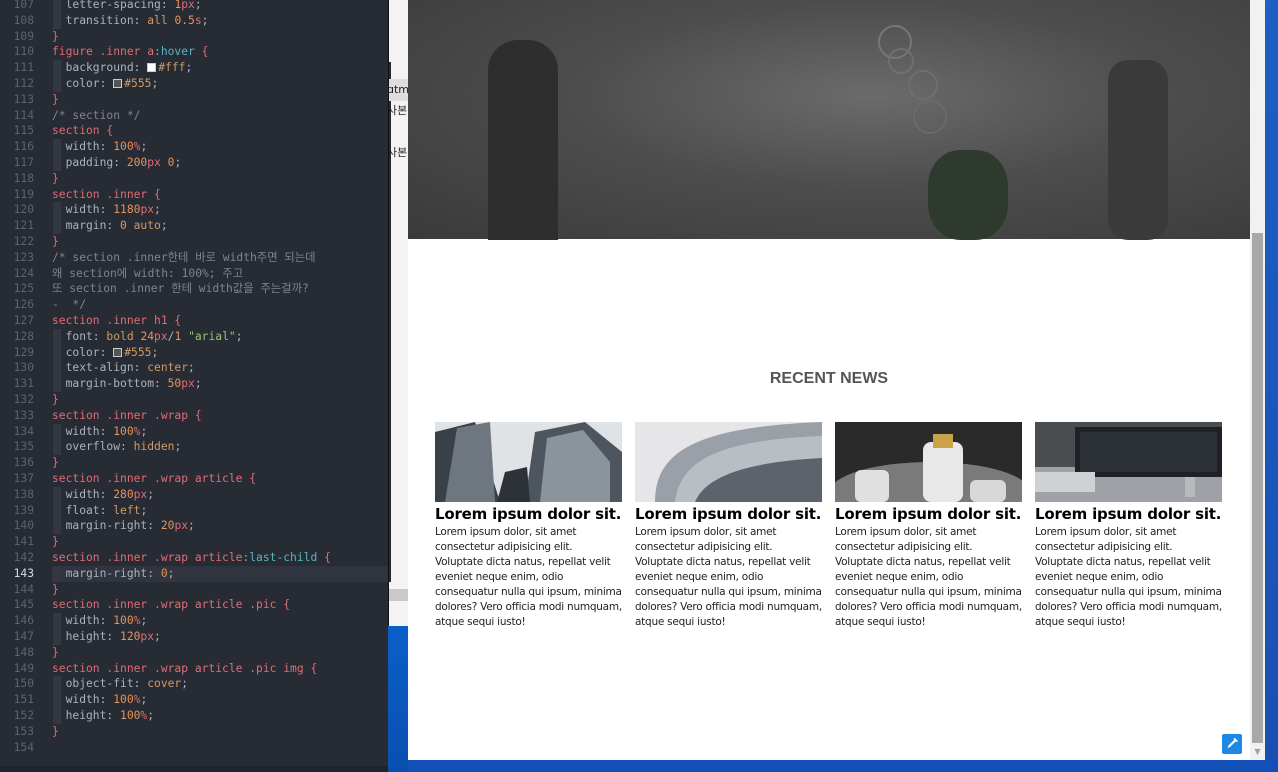 The width and height of the screenshot is (1278, 772). Describe the element at coordinates (220, 573) in the screenshot. I see `code-line: margin-right: 0;` at that location.